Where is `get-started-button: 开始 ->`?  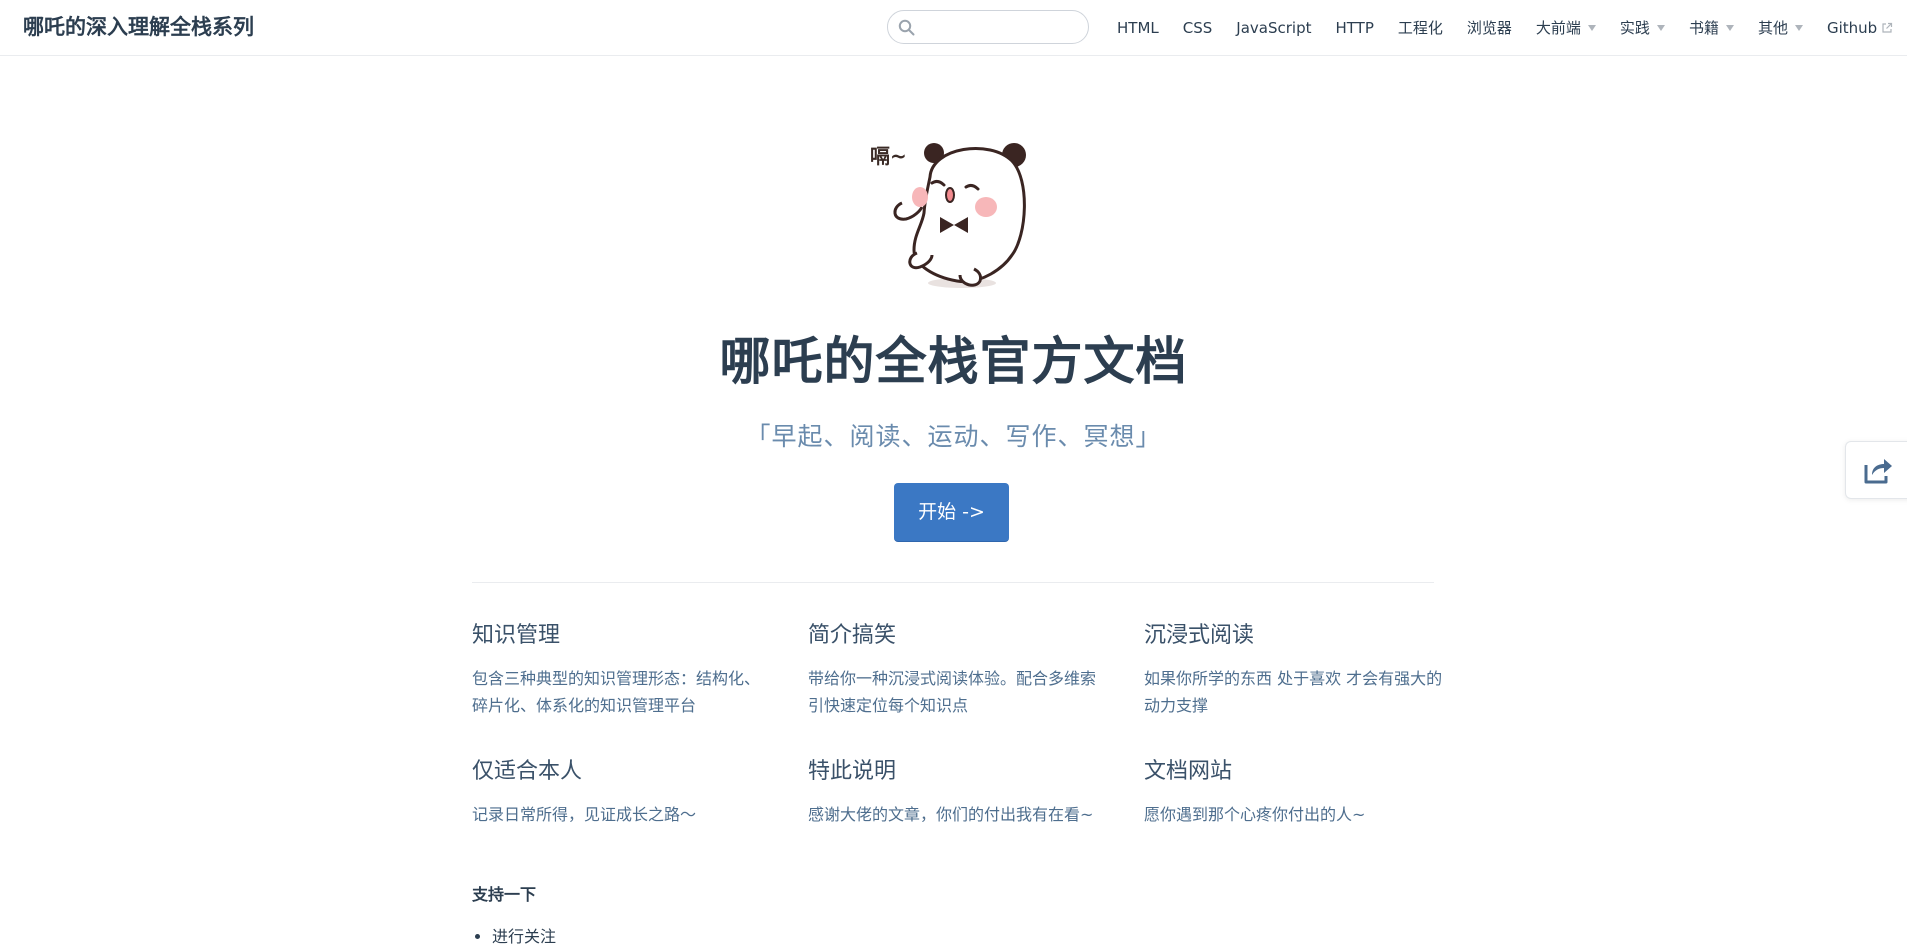 get-started-button: 开始 -> is located at coordinates (951, 512).